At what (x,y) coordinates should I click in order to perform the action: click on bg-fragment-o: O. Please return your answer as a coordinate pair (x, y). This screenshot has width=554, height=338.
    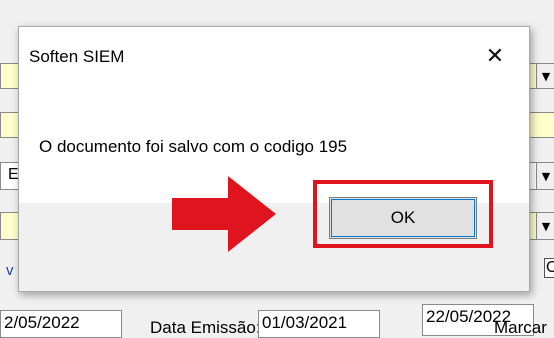
    Looking at the image, I should click on (549, 268).